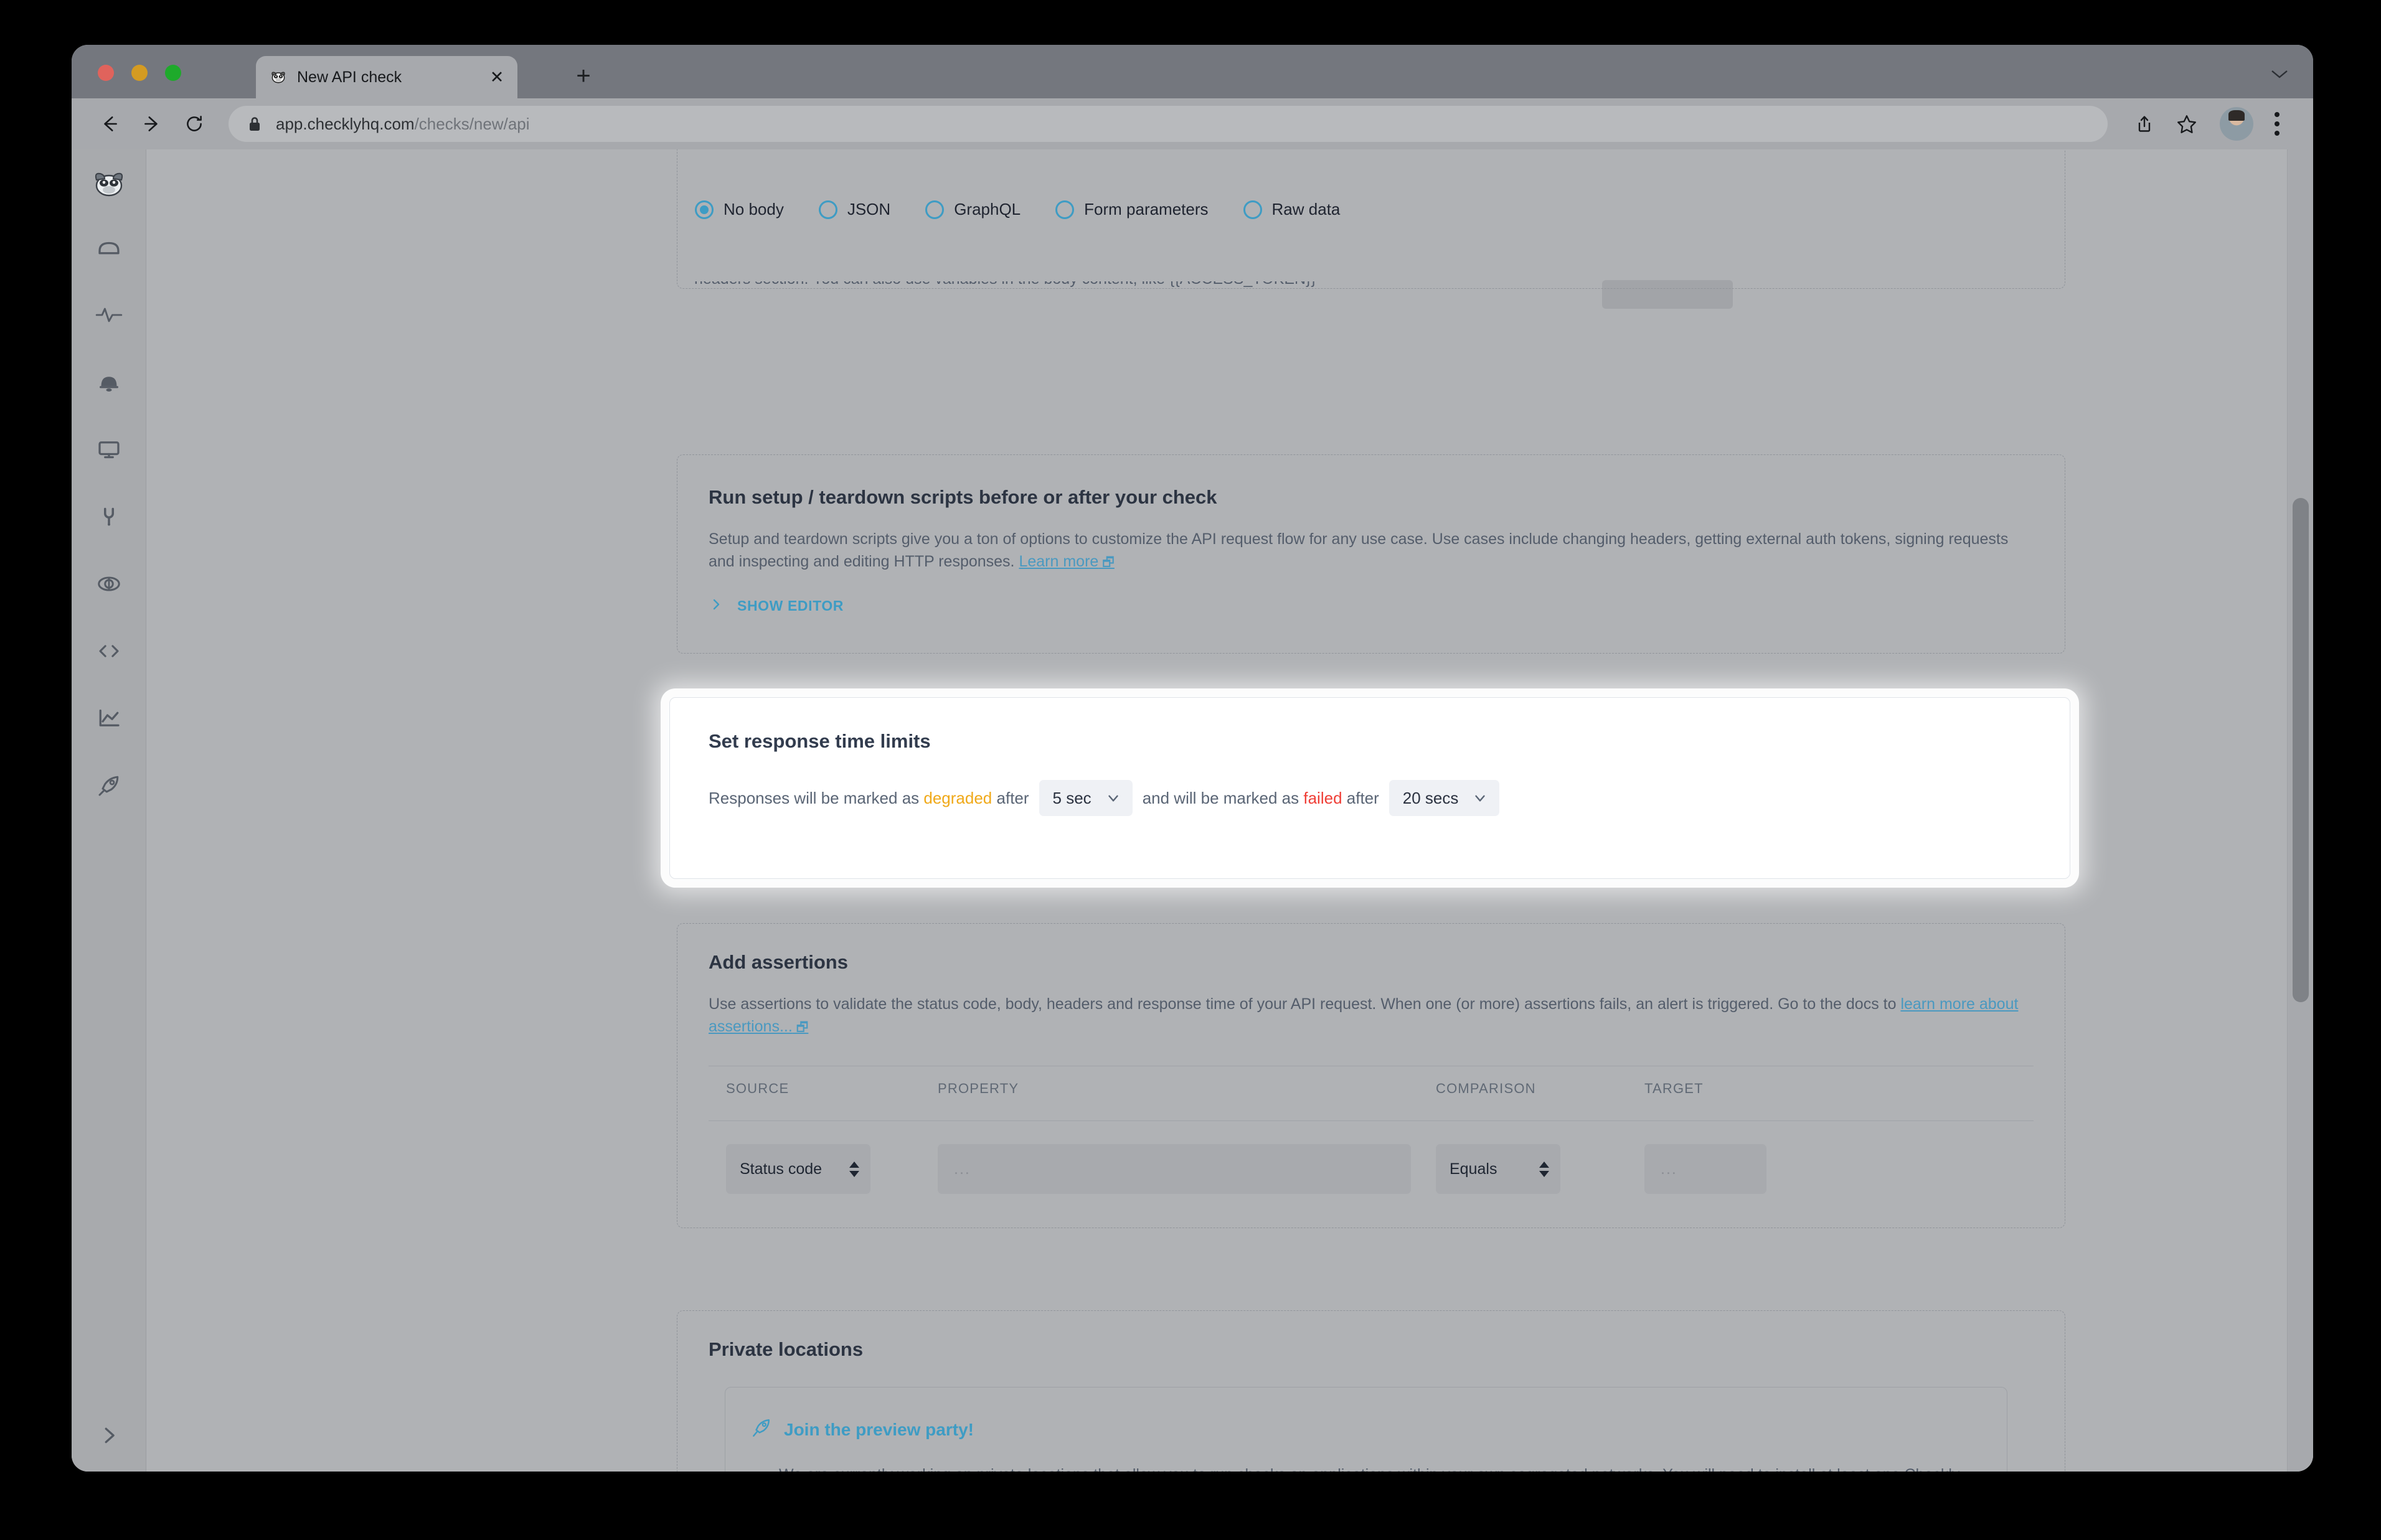 Image resolution: width=2381 pixels, height=1540 pixels. I want to click on app-sidebar, so click(109, 810).